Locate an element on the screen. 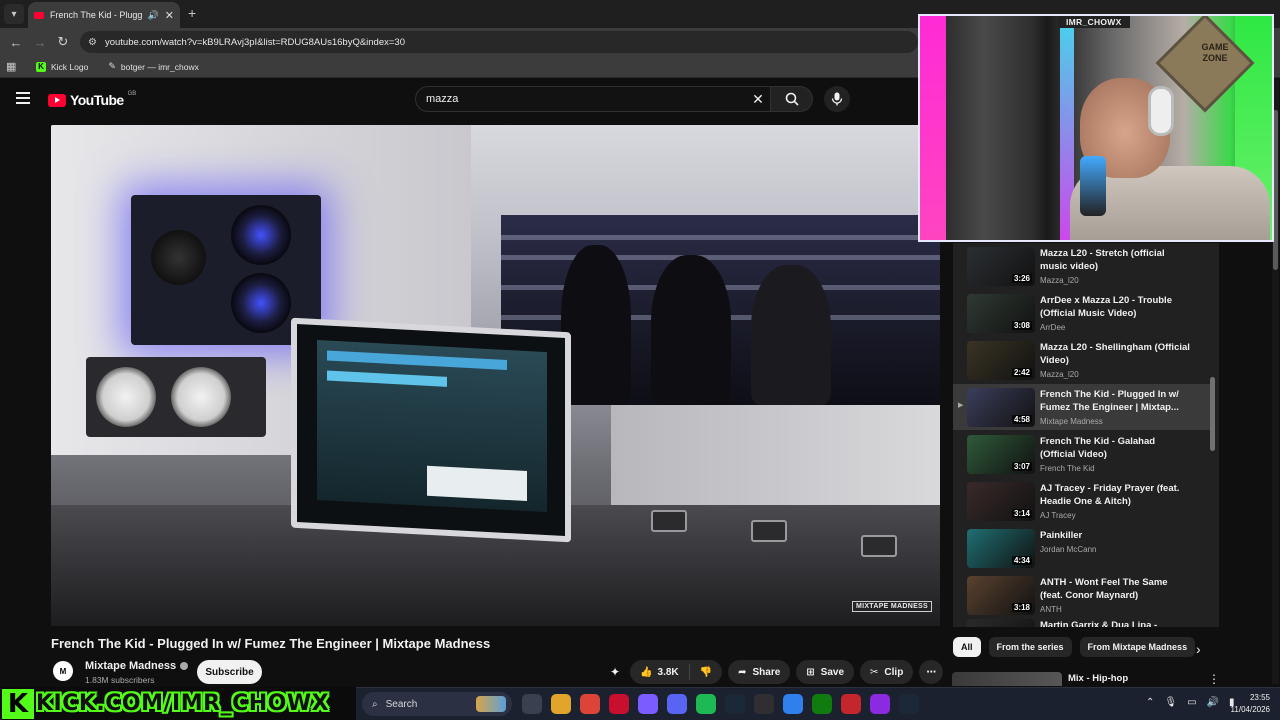 The height and width of the screenshot is (720, 1280). share-button: ➦ Share is located at coordinates (759, 672).